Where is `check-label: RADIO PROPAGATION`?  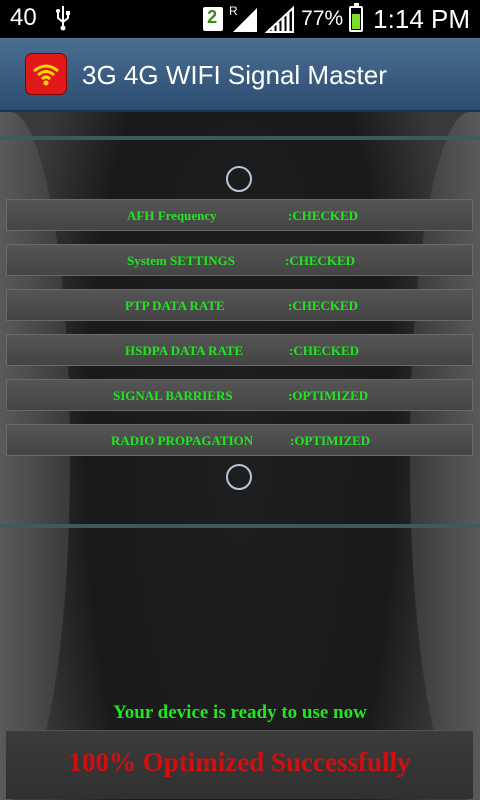 check-label: RADIO PROPAGATION is located at coordinates (182, 440).